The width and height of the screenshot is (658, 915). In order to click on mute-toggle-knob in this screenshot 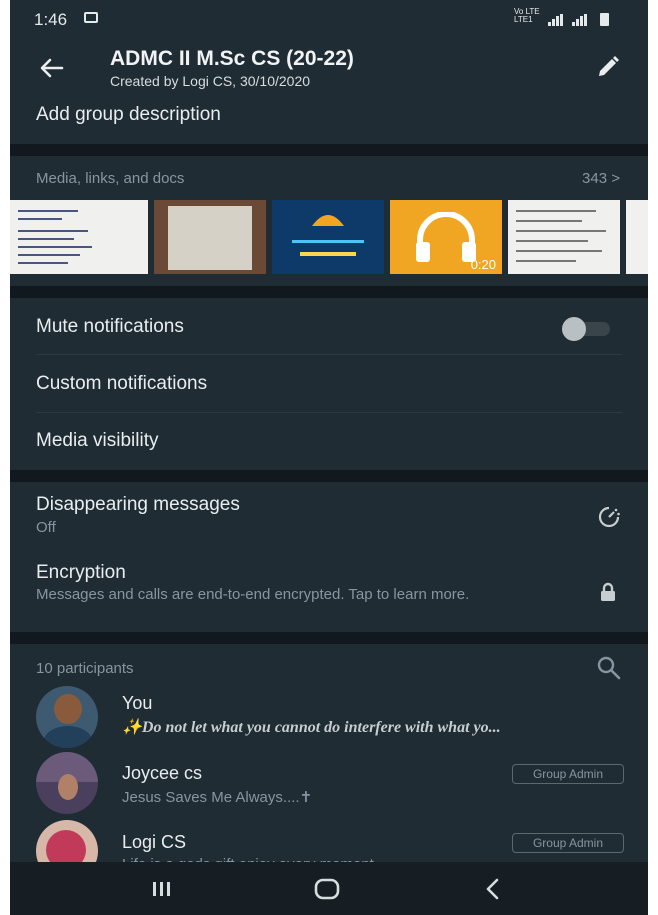, I will do `click(574, 329)`.